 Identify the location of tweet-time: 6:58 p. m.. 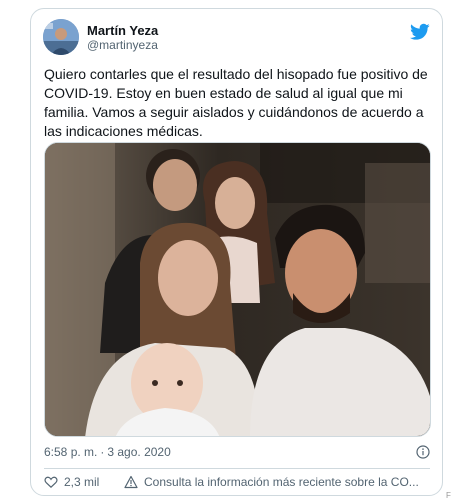
(70, 452).